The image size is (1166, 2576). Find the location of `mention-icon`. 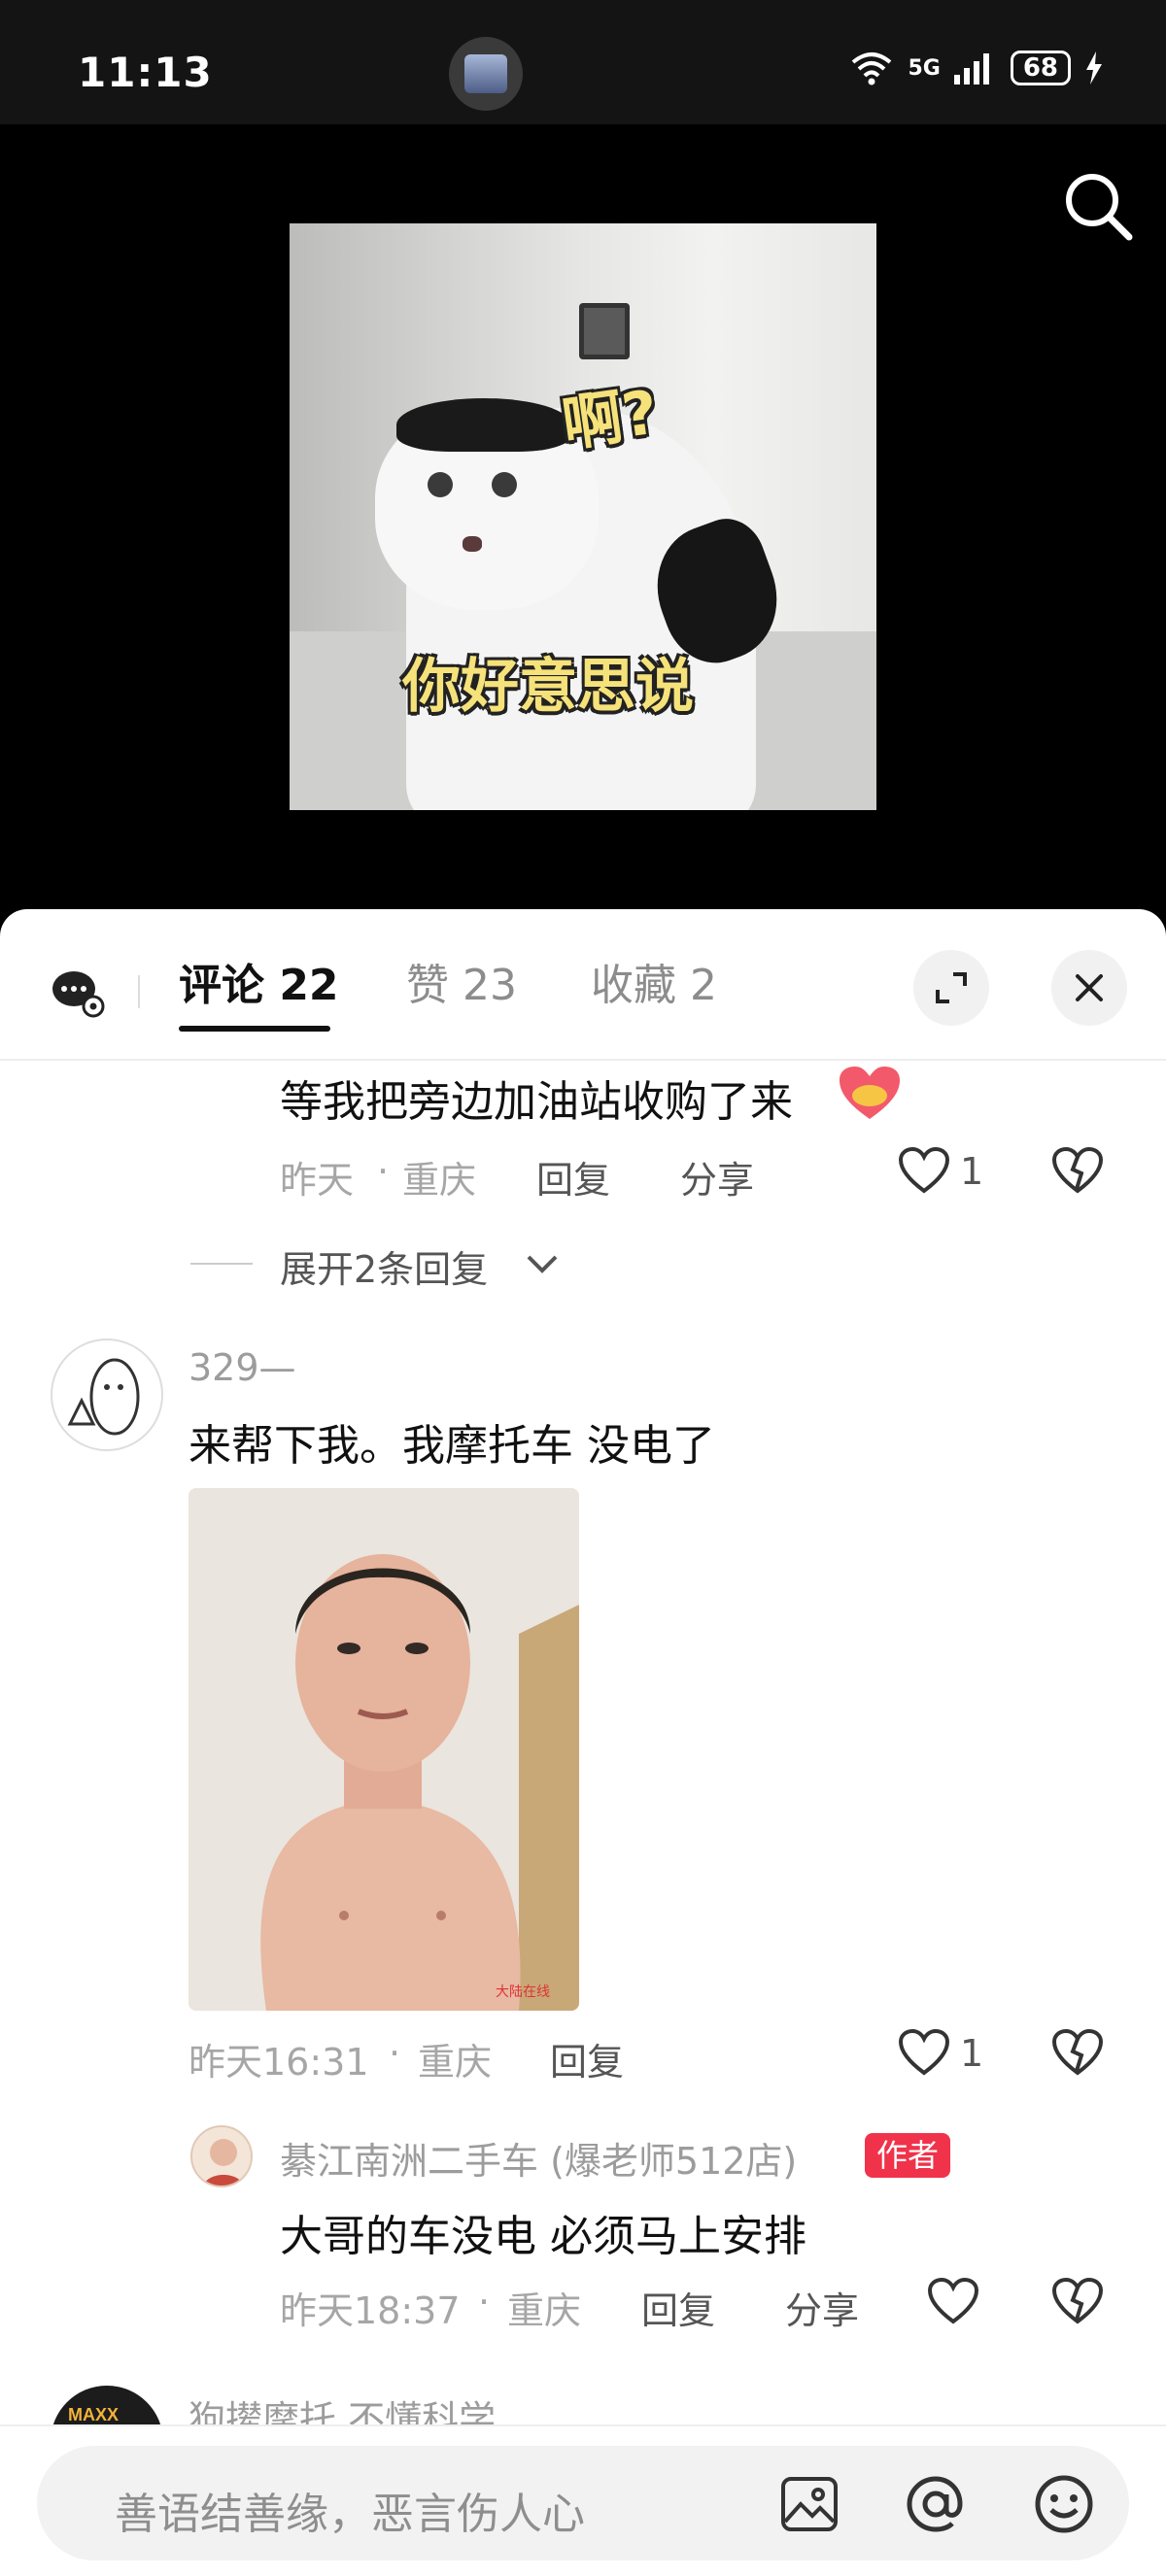

mention-icon is located at coordinates (936, 2504).